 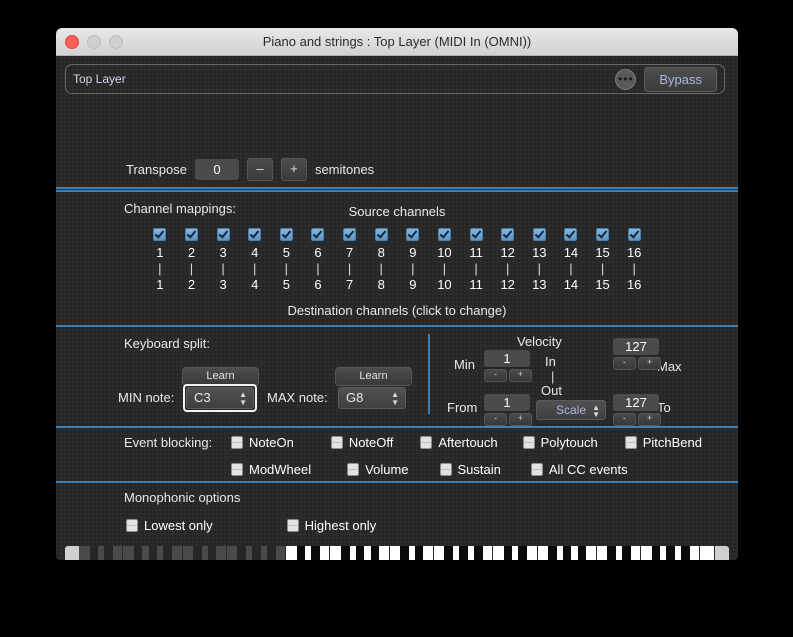 I want to click on destination-channel-number: 3, so click(x=222, y=284).